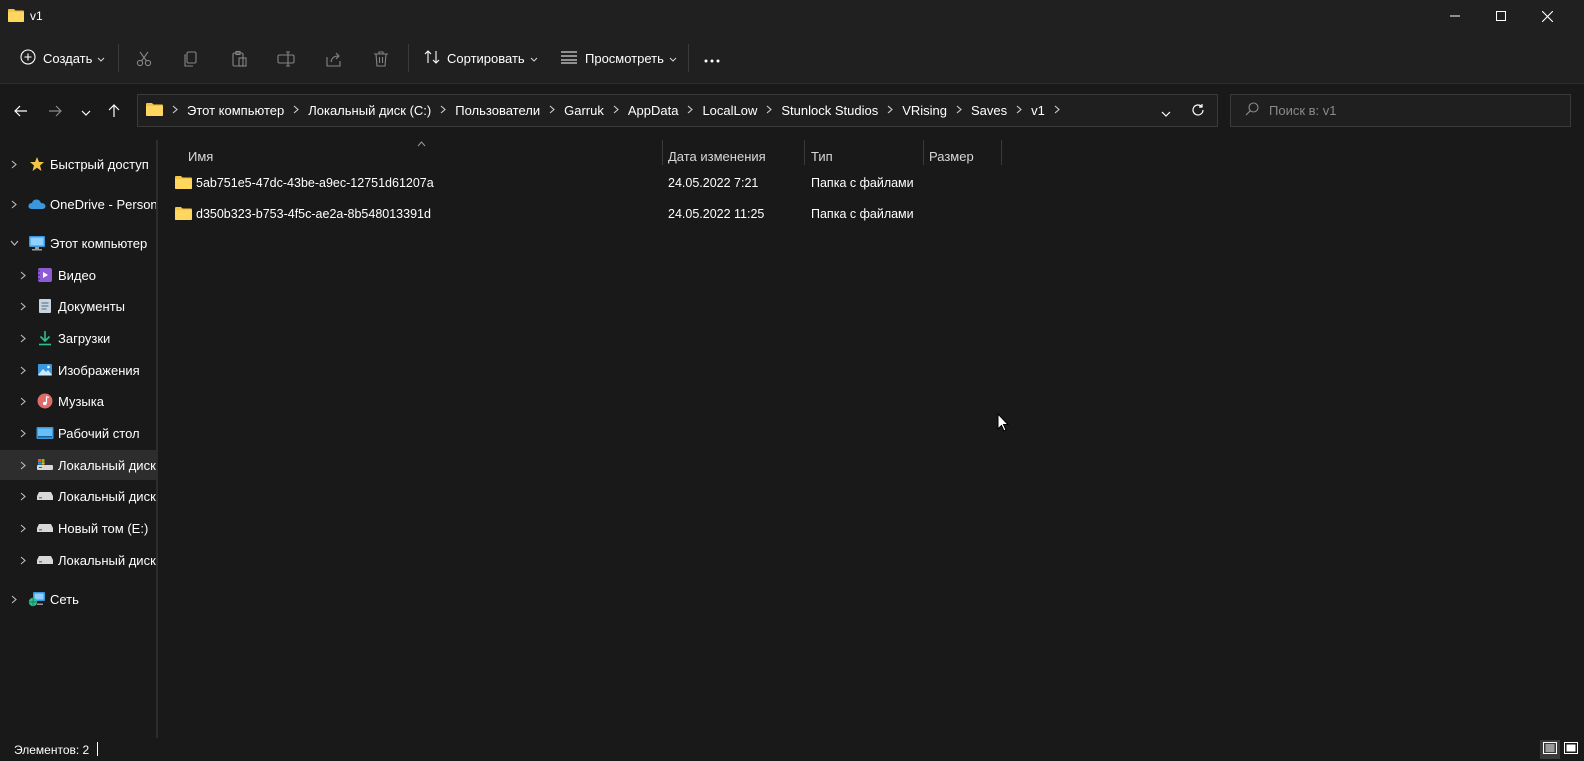  I want to click on sidebar-item-onedrive: OneDrive - Personal, so click(78, 204).